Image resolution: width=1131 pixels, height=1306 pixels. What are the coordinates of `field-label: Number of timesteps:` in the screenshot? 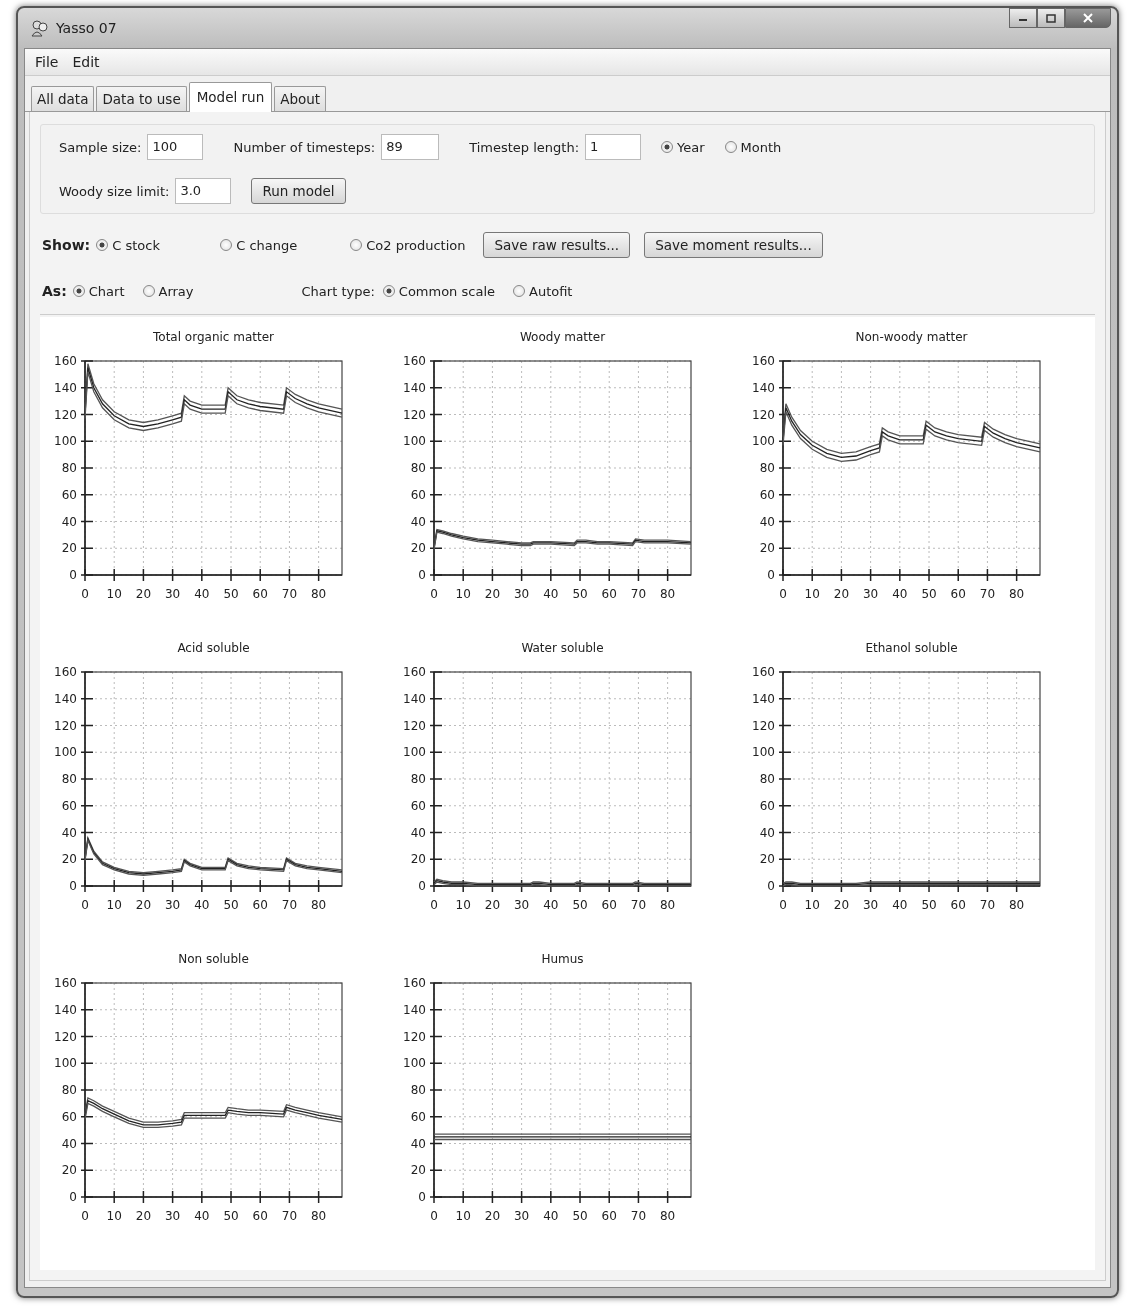 It's located at (304, 147).